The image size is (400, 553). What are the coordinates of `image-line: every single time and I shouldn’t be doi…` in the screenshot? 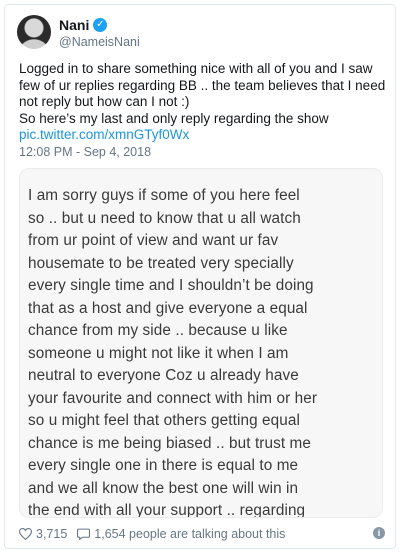 It's located at (171, 285).